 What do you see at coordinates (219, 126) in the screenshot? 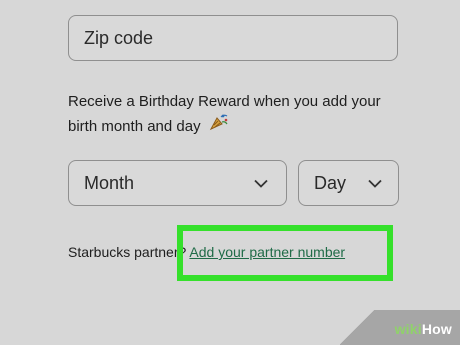
I see `party-popper-icon` at bounding box center [219, 126].